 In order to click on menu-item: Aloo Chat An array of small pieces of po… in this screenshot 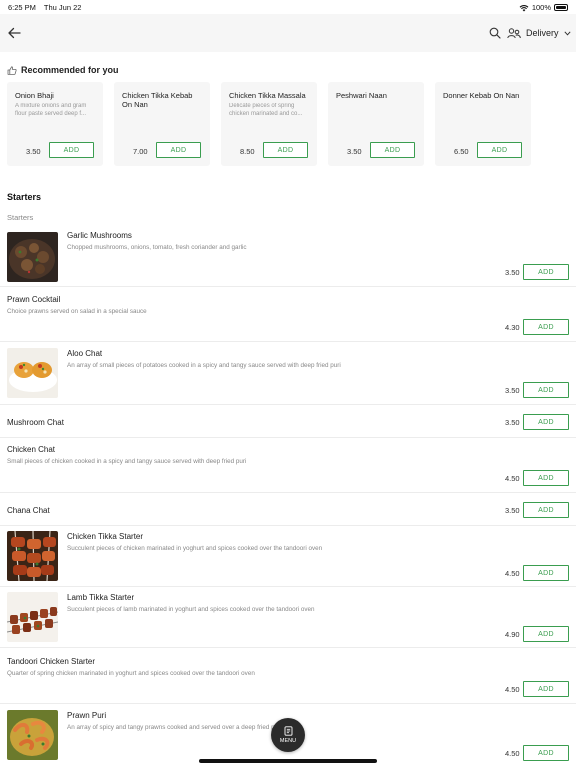, I will do `click(288, 374)`.